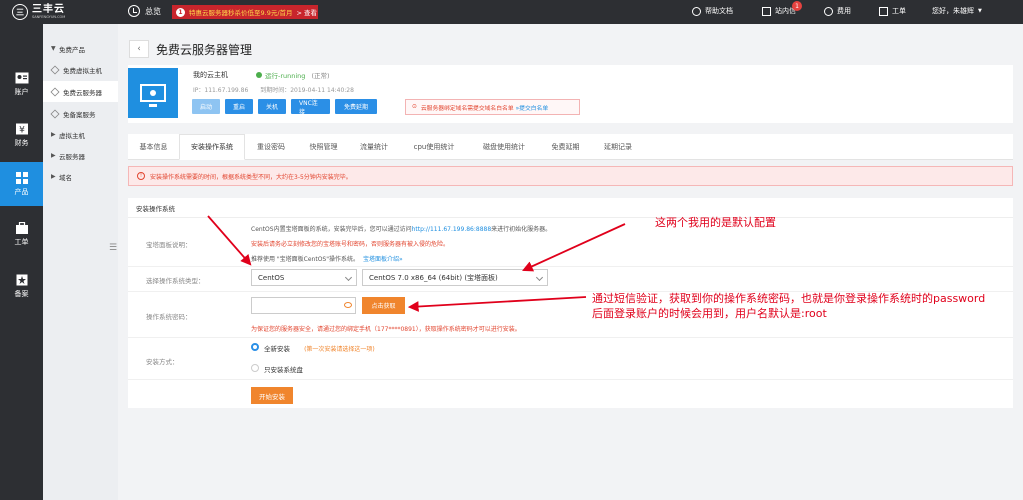 The height and width of the screenshot is (500, 1023). Describe the element at coordinates (134, 11) in the screenshot. I see `dashboard-icon` at that location.